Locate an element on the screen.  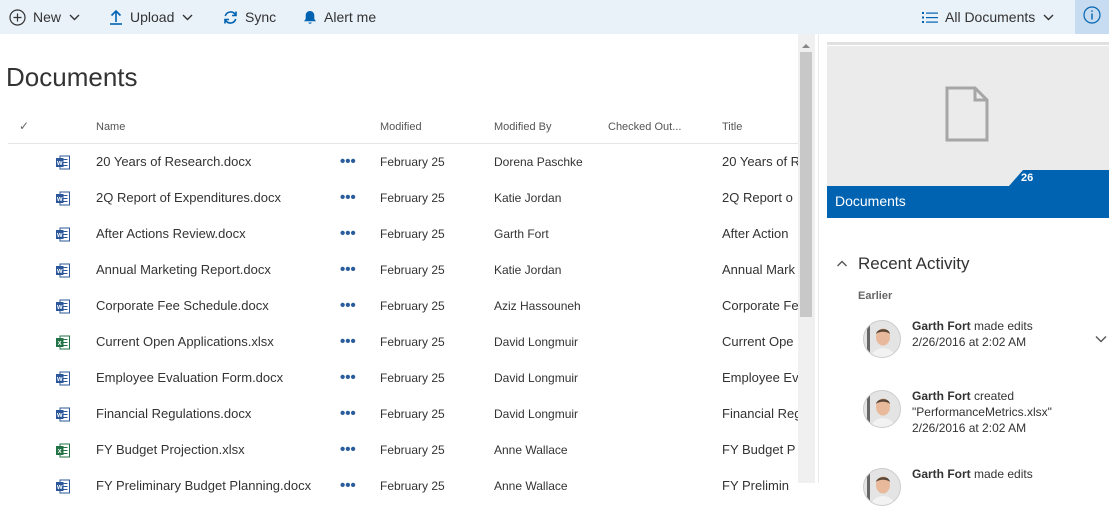
column-header-name: Name is located at coordinates (110, 127).